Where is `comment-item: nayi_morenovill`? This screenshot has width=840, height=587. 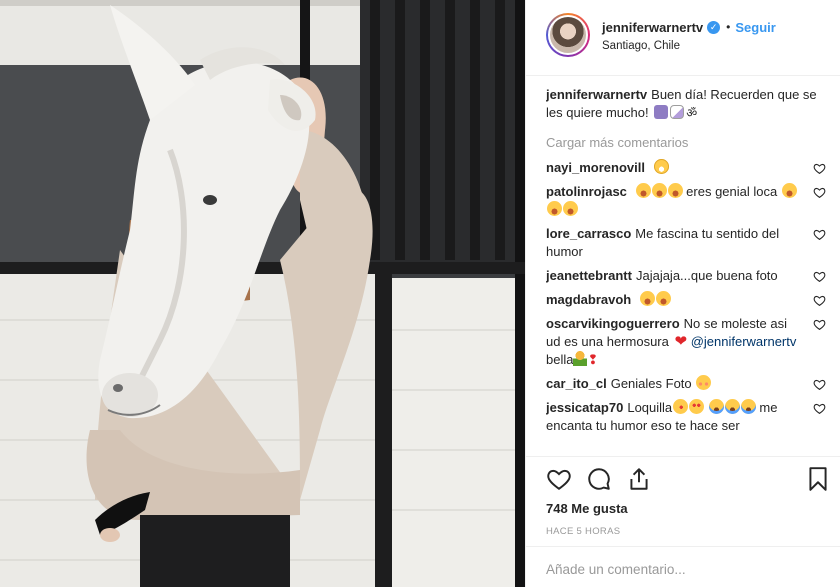 comment-item: nayi_morenovill is located at coordinates (686, 168).